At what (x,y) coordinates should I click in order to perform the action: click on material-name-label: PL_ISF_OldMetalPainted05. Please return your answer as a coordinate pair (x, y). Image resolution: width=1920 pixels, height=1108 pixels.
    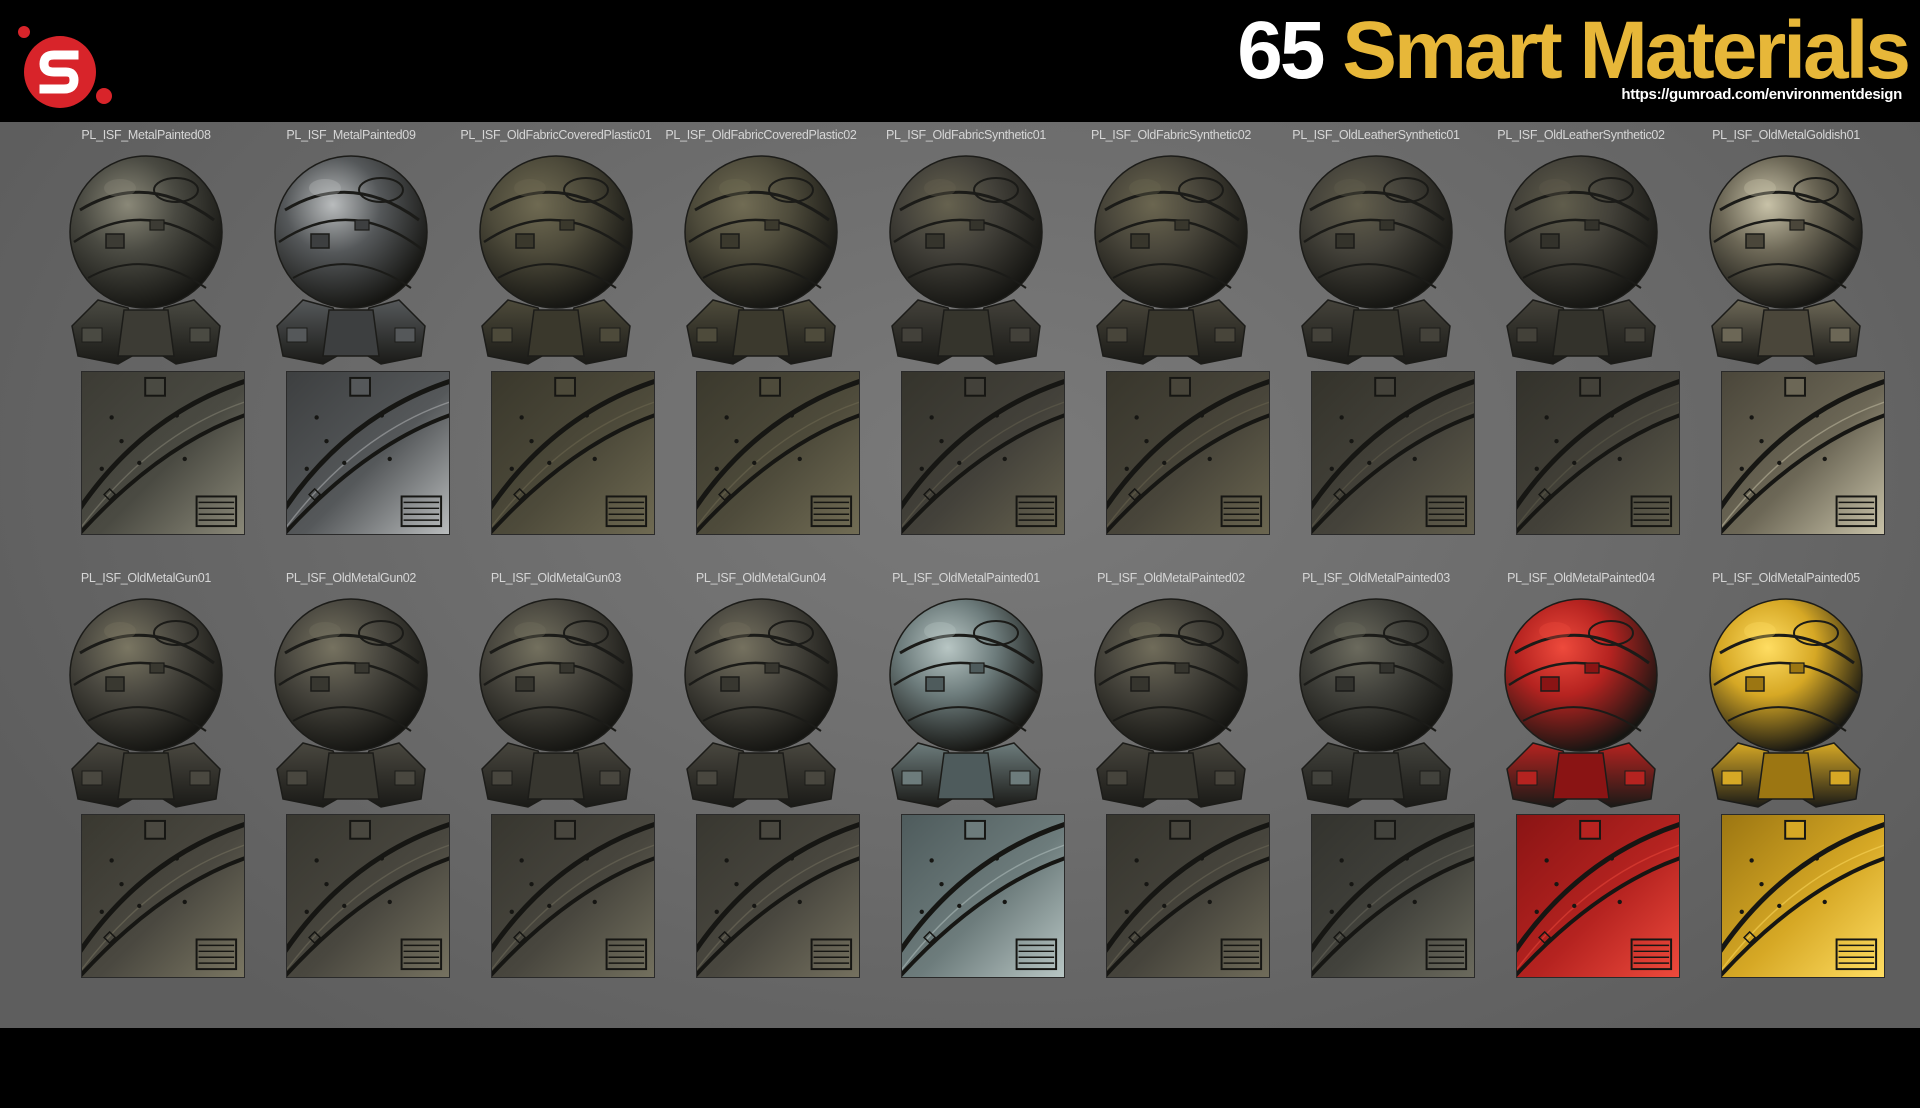
    Looking at the image, I should click on (1786, 578).